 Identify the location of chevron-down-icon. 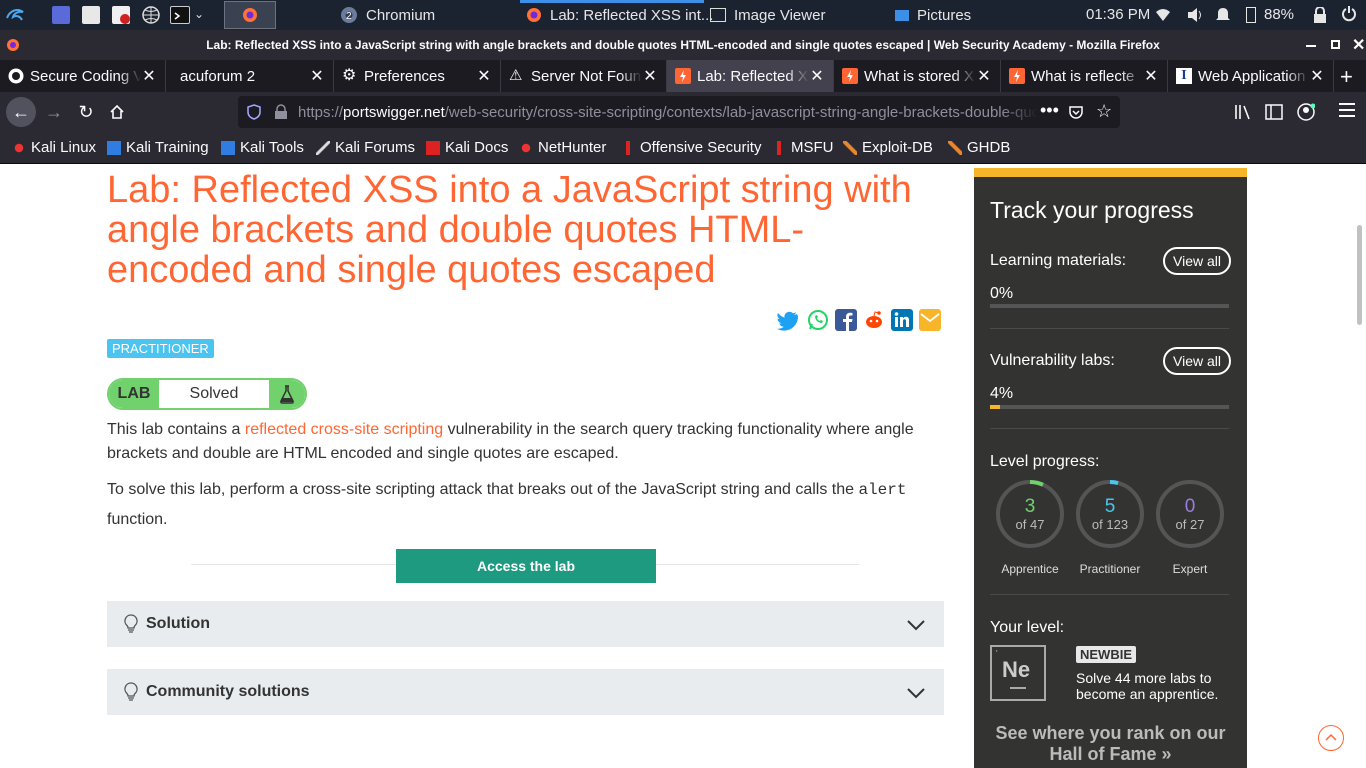
(916, 625).